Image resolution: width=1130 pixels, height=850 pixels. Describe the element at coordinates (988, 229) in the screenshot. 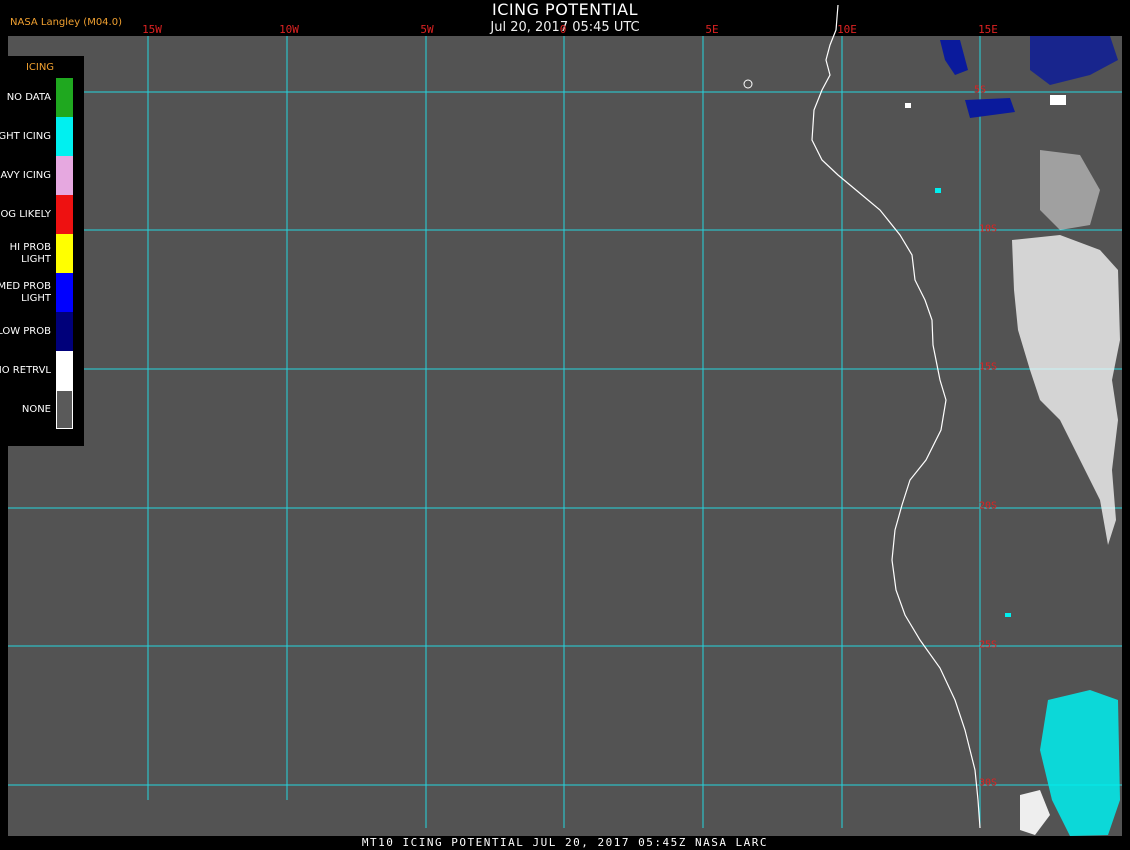

I see `lat-label-10s: 10S` at that location.